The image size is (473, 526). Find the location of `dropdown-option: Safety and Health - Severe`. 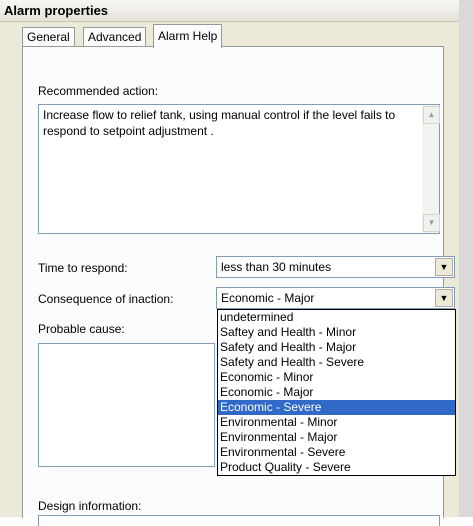

dropdown-option: Safety and Health - Severe is located at coordinates (336, 362).